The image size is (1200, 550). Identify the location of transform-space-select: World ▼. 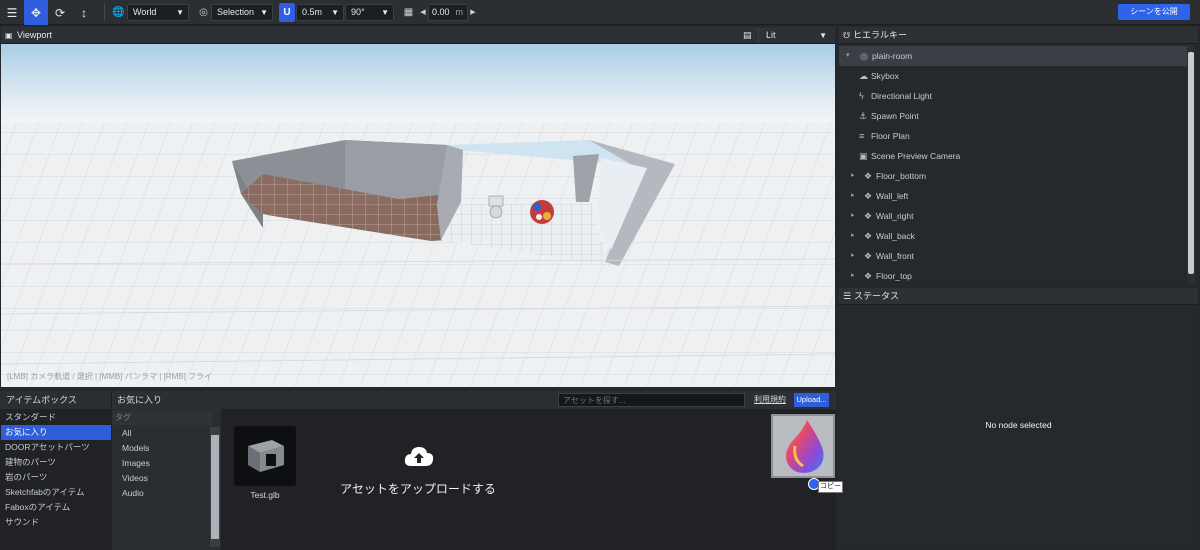
(158, 12).